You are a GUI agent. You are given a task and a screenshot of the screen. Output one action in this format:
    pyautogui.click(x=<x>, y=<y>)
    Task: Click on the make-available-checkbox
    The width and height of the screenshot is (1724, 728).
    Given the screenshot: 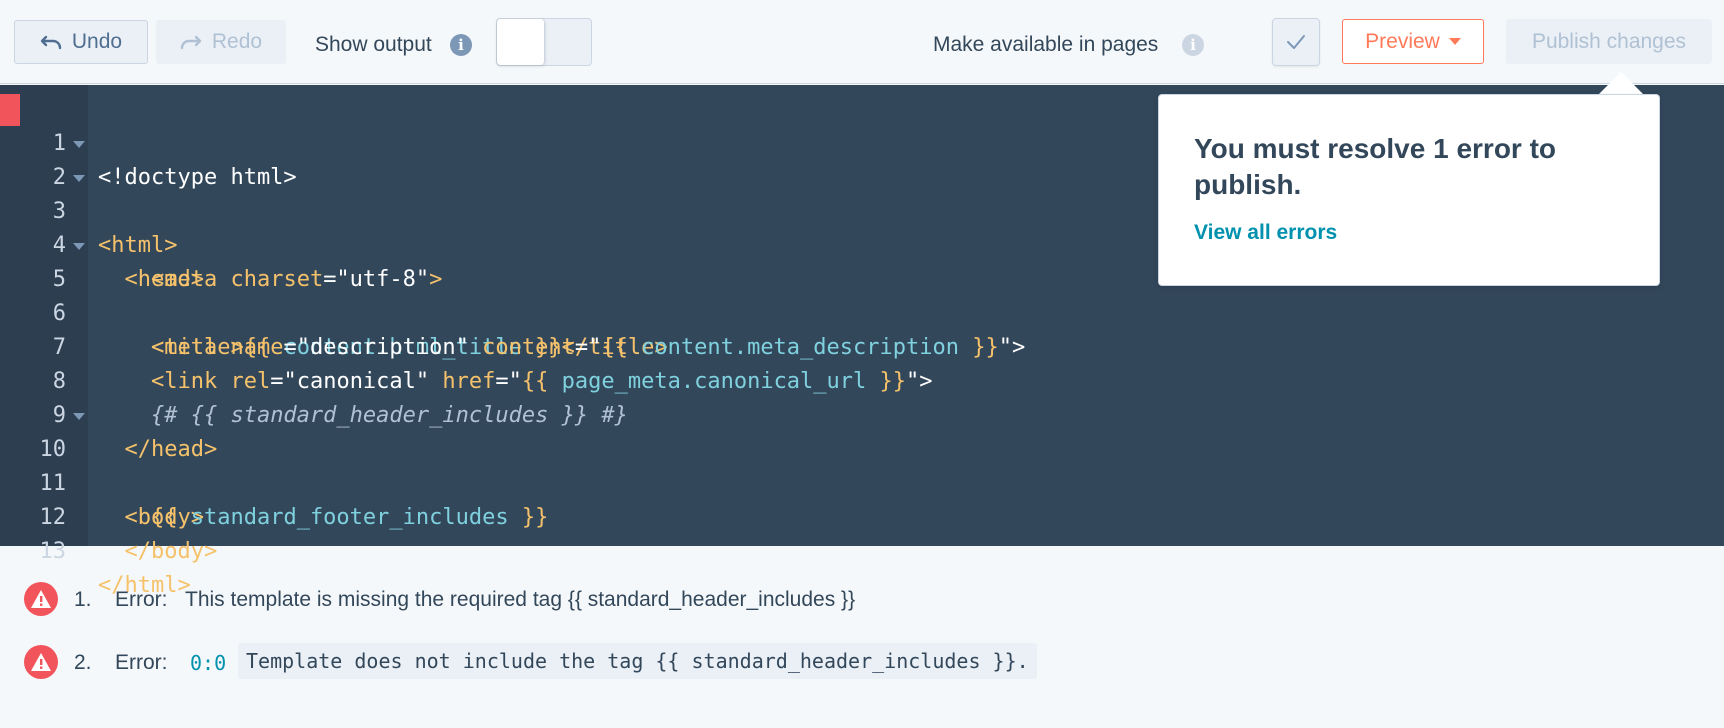 What is the action you would take?
    pyautogui.click(x=1296, y=42)
    